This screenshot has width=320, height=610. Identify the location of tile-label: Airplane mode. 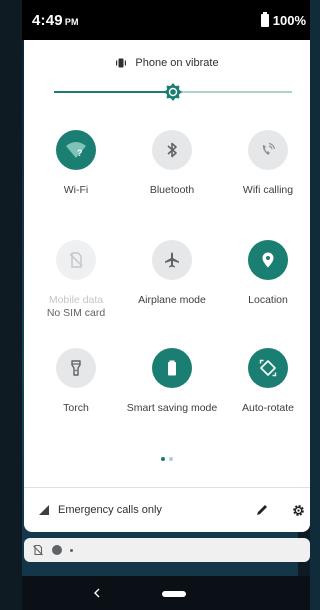
(172, 300).